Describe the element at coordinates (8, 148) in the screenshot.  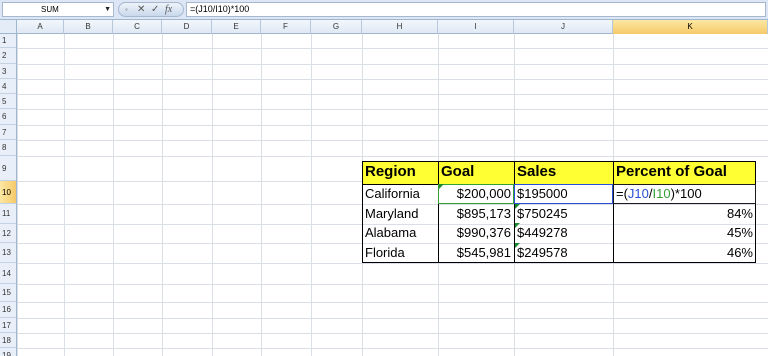
I see `row-header-8: 8` at that location.